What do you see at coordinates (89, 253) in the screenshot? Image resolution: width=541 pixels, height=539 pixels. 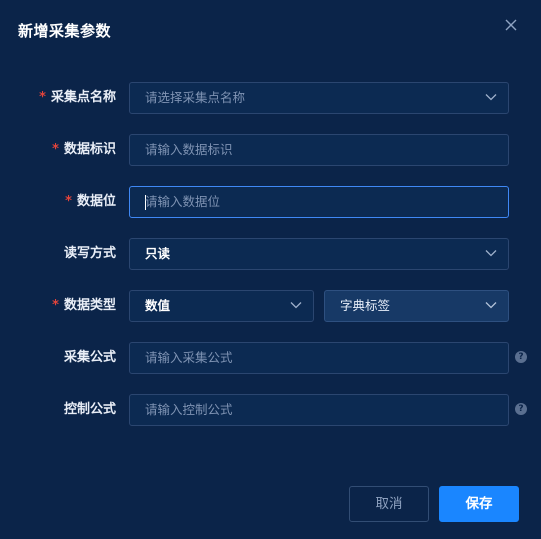 I see `rw-mode-label: 读写方式` at bounding box center [89, 253].